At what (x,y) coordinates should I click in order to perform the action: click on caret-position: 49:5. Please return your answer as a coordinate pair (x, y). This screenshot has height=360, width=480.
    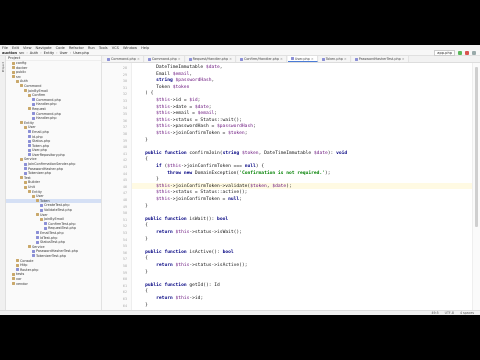
    Looking at the image, I should click on (434, 313).